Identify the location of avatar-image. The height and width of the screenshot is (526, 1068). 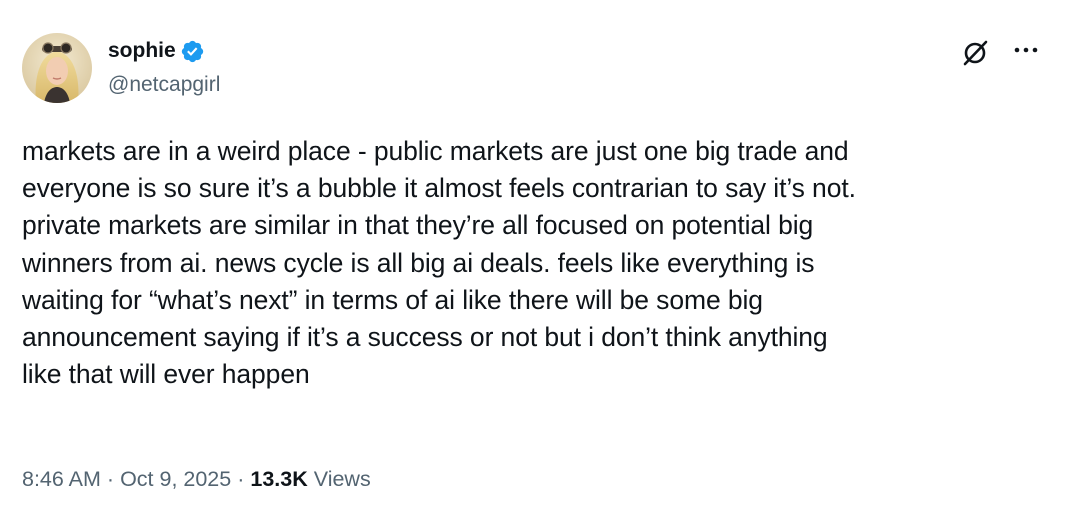
(57, 68).